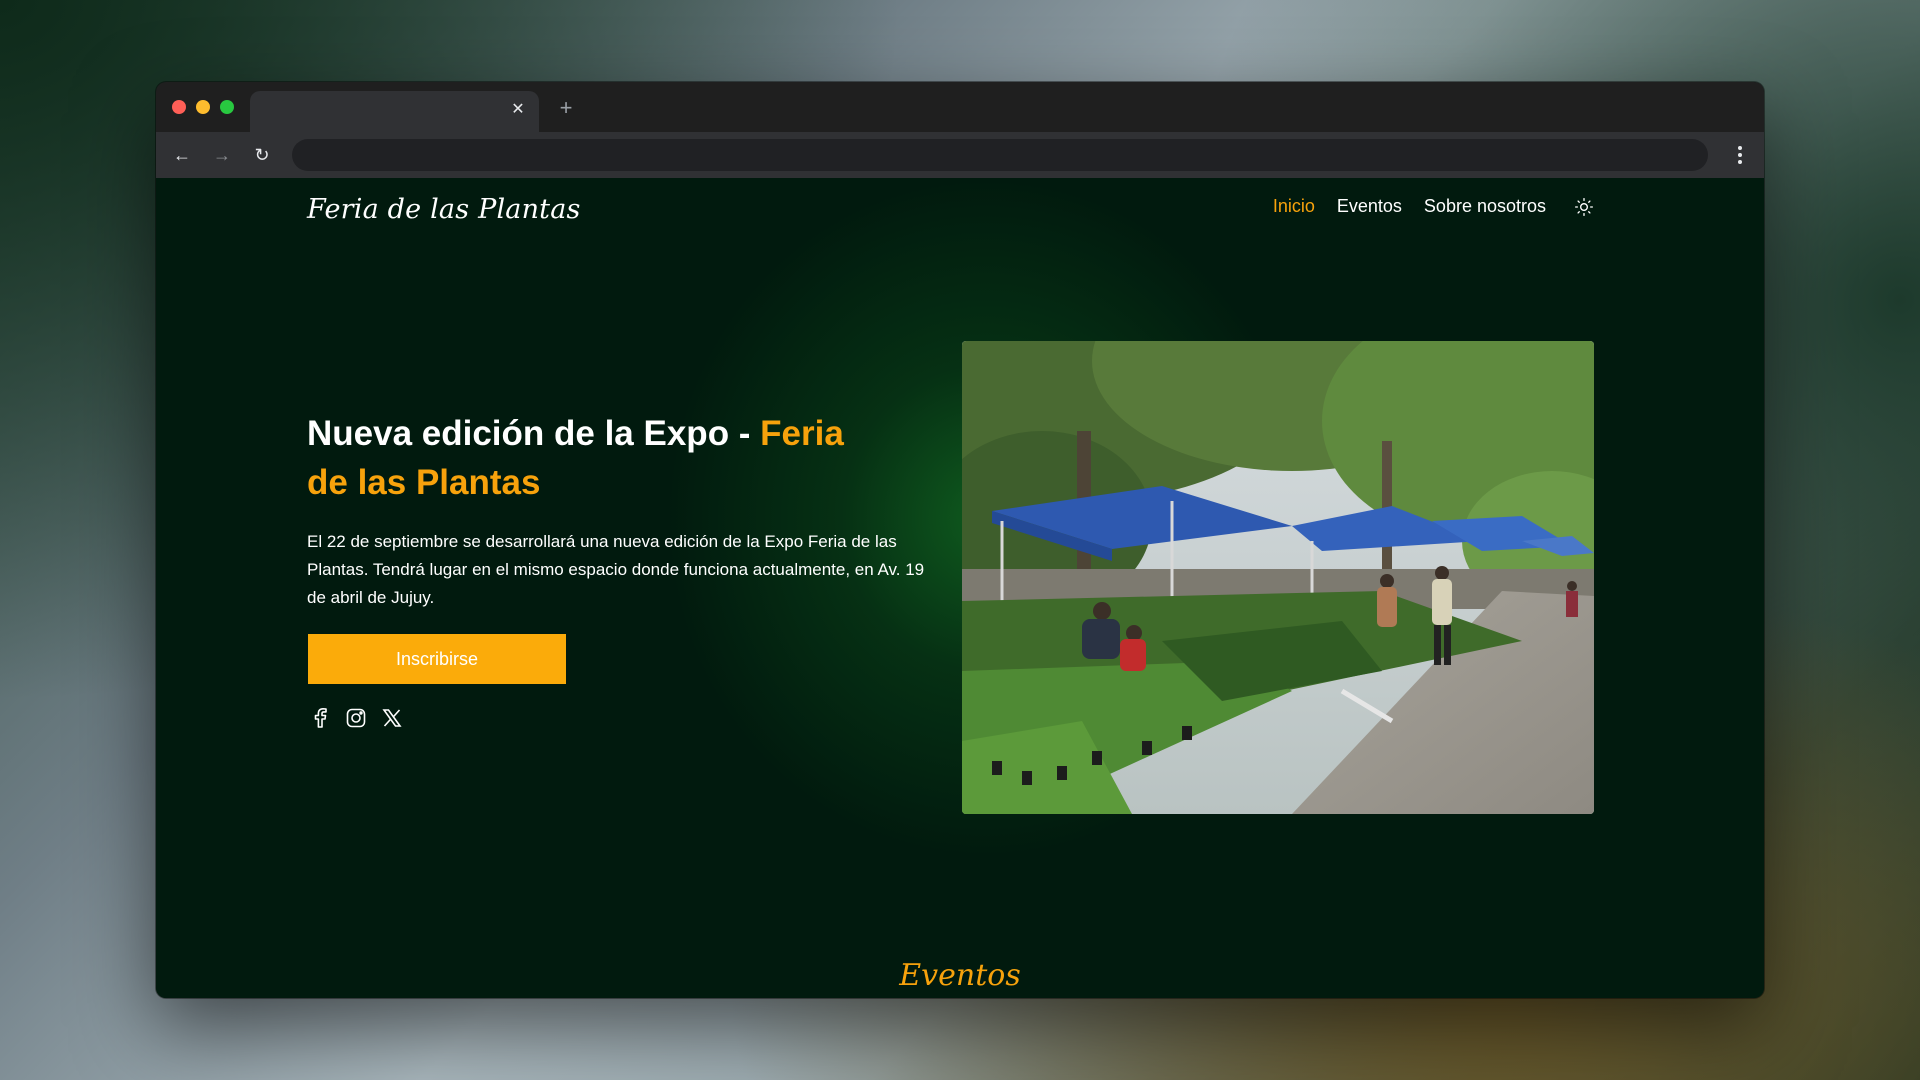  I want to click on plant-fair-photo-illustration, so click(1278, 577).